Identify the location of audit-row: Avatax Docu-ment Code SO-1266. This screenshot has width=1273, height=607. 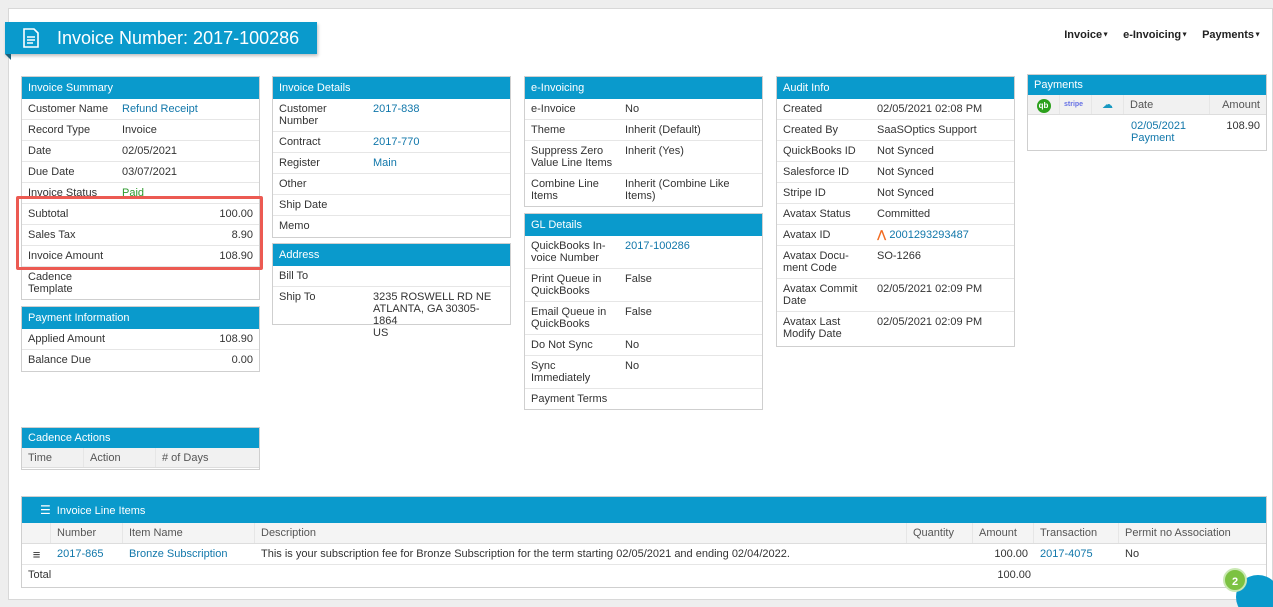
(895, 262).